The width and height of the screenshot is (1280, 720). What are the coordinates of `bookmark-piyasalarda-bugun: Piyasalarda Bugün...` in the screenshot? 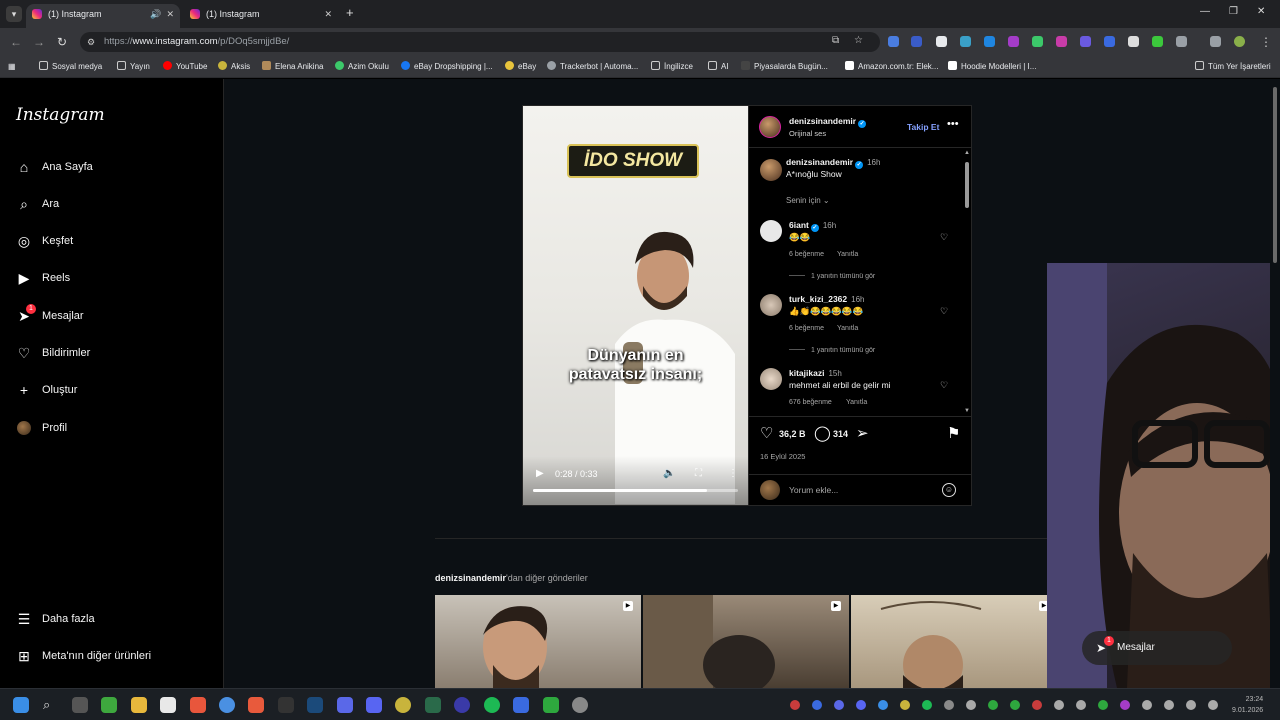 It's located at (784, 67).